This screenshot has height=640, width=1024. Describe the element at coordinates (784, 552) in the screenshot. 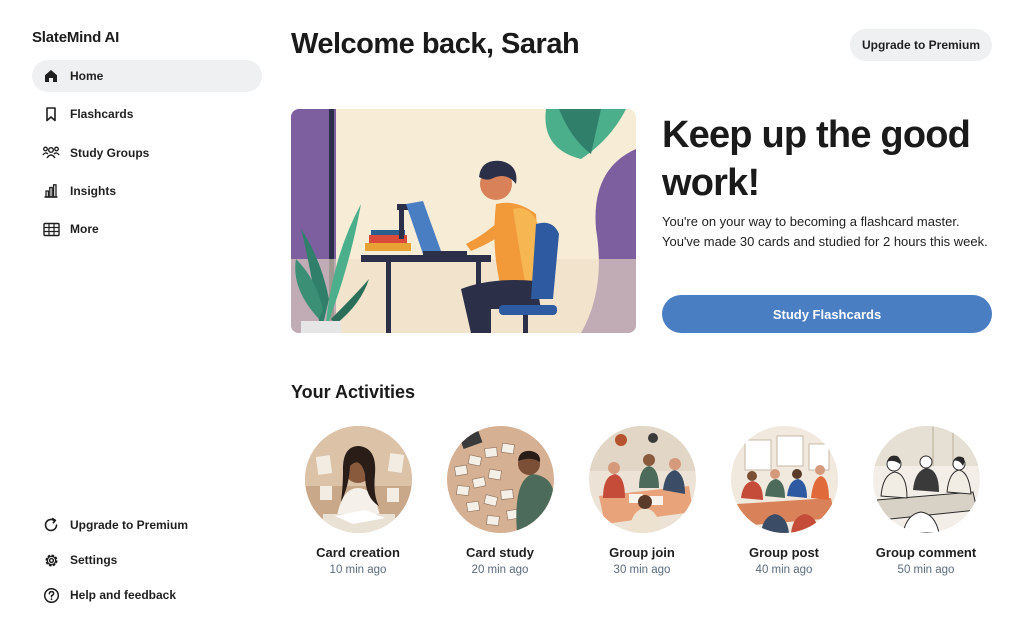

I see `activity-name: Group post` at that location.